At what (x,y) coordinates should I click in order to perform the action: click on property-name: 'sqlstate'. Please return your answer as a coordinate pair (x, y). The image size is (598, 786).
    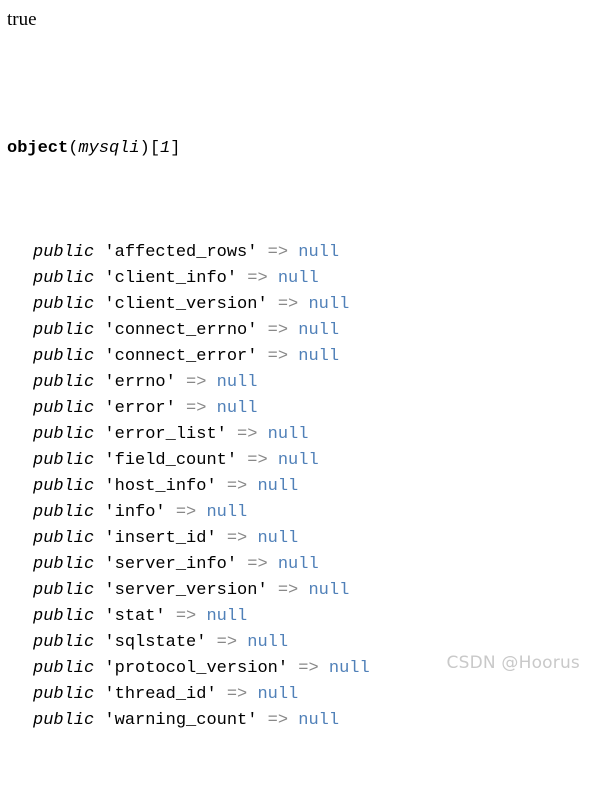
    Looking at the image, I should click on (155, 642).